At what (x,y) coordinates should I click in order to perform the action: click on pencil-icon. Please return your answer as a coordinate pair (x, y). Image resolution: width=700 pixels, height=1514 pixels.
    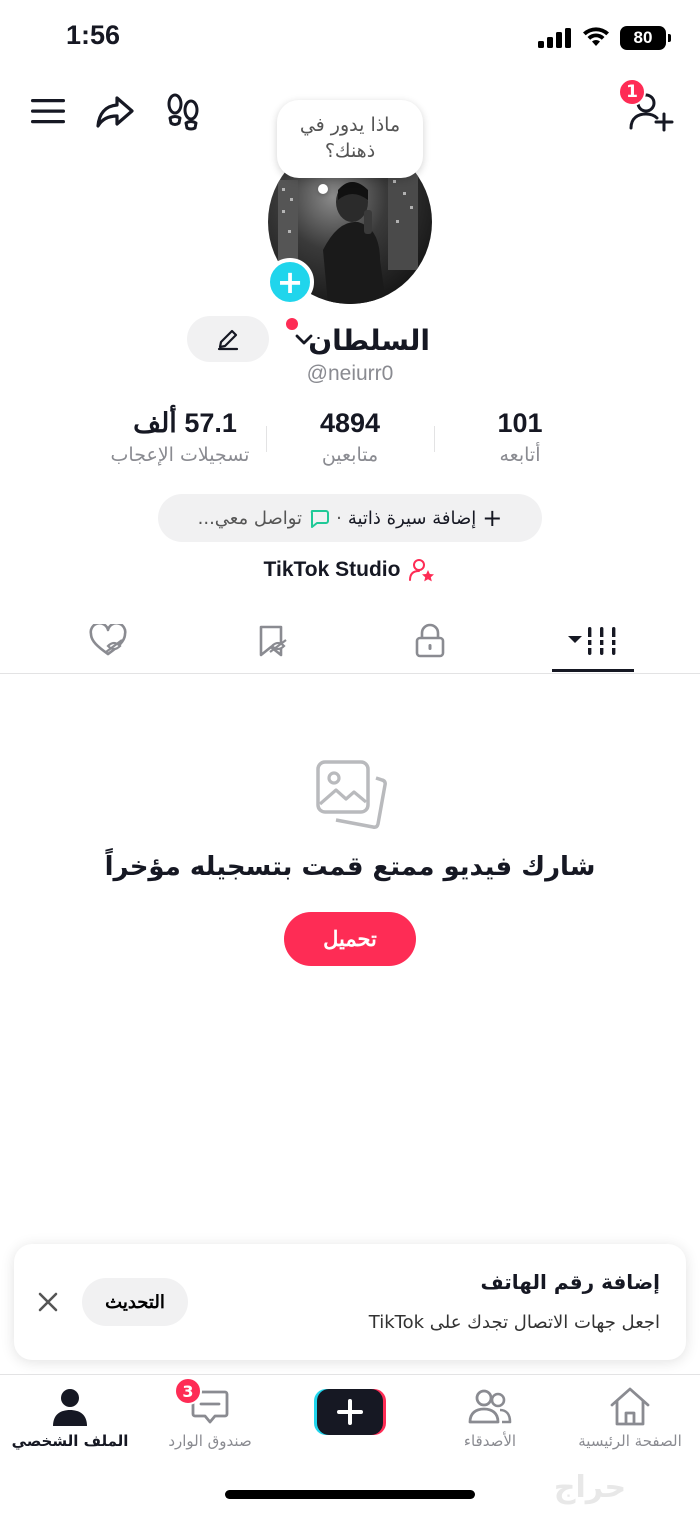
    Looking at the image, I should click on (228, 340).